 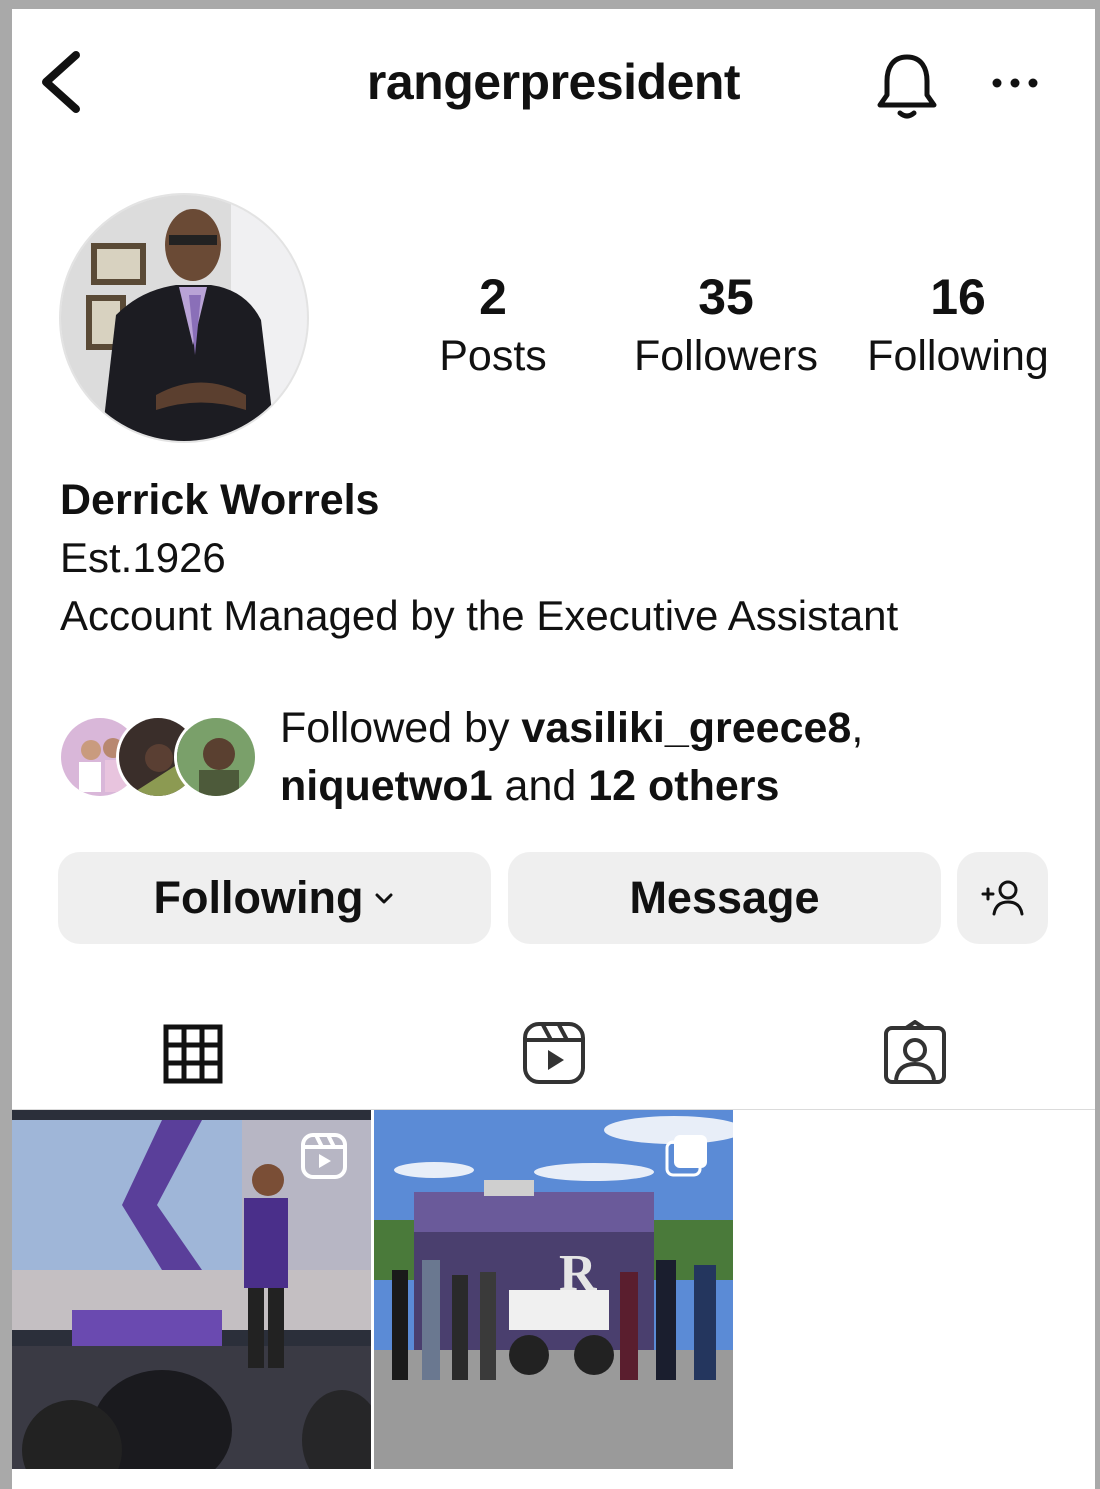 I want to click on followers-value: 35, so click(x=726, y=297).